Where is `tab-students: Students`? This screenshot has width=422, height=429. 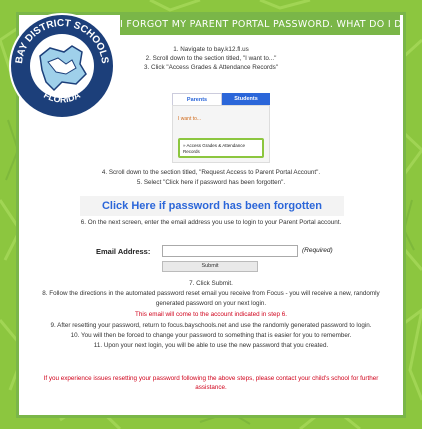
tab-students: Students is located at coordinates (246, 99).